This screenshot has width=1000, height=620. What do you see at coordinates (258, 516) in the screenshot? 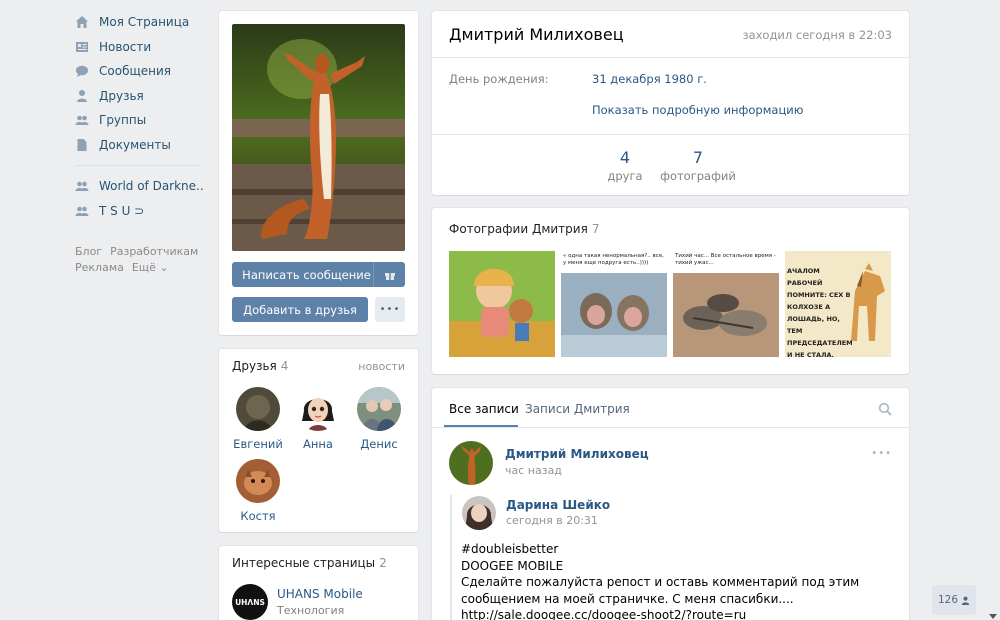
I see `friend-name: Костя` at bounding box center [258, 516].